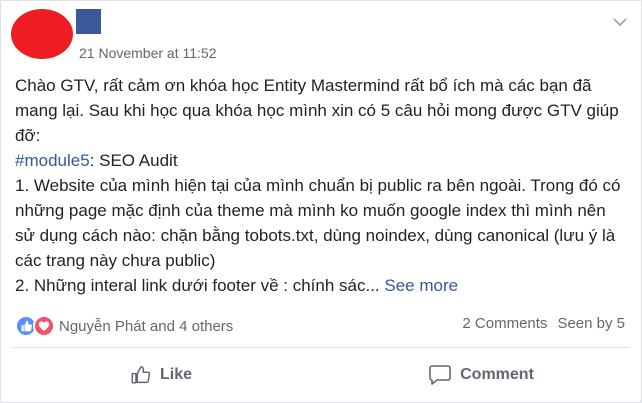  What do you see at coordinates (175, 374) in the screenshot?
I see `like-label: Like` at bounding box center [175, 374].